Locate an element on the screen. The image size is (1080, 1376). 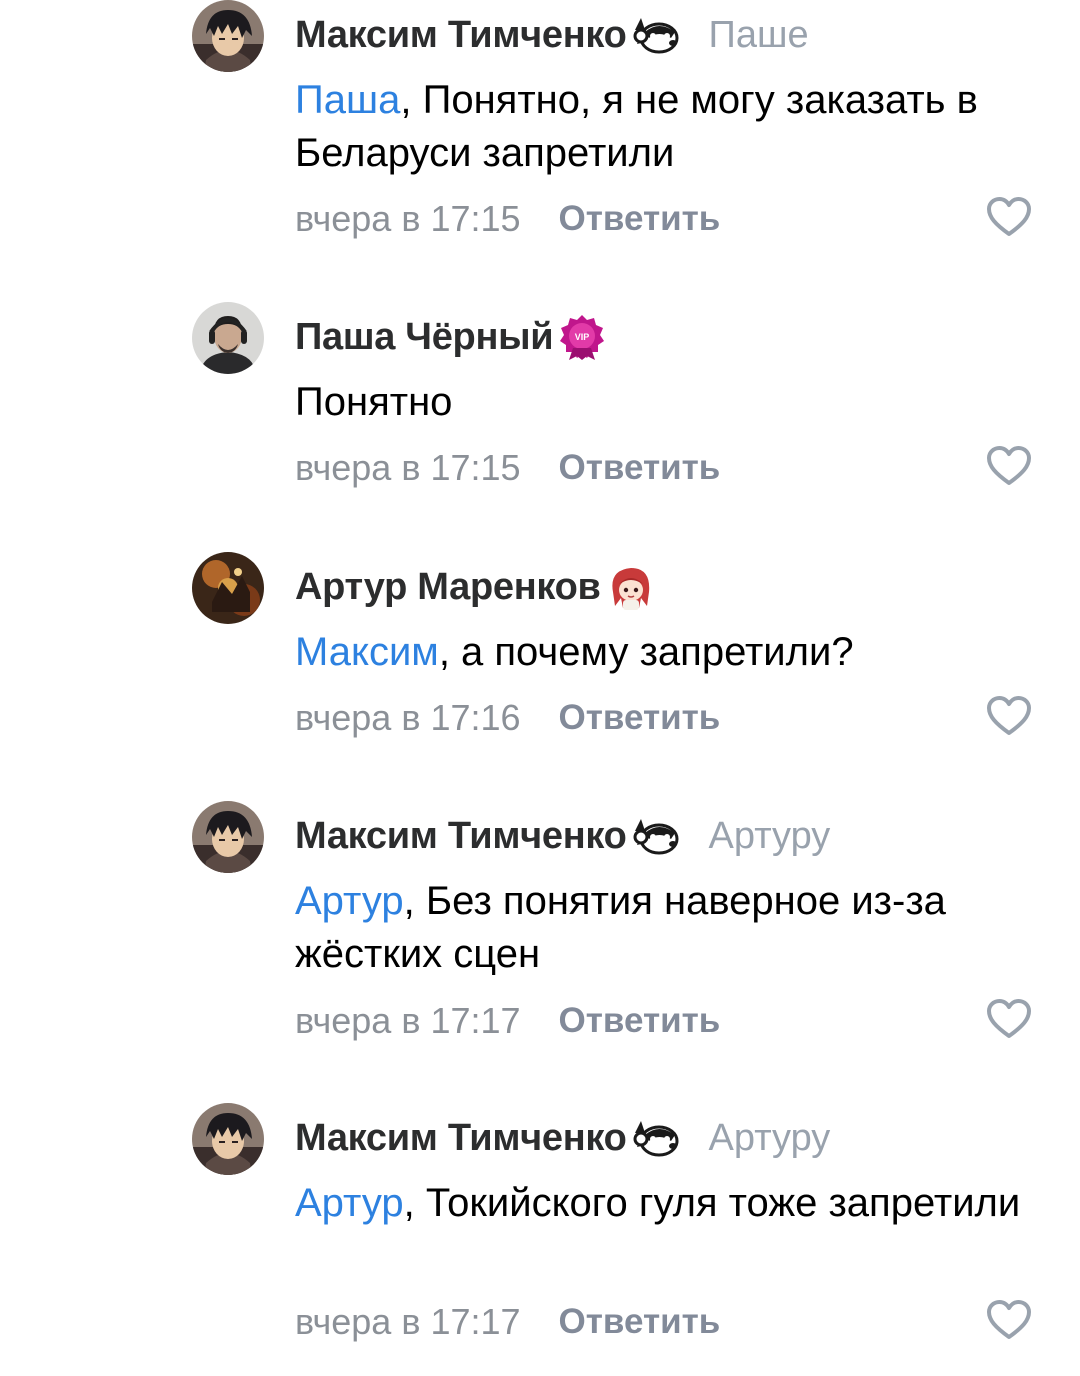
vip-badge-icon is located at coordinates (582, 337).